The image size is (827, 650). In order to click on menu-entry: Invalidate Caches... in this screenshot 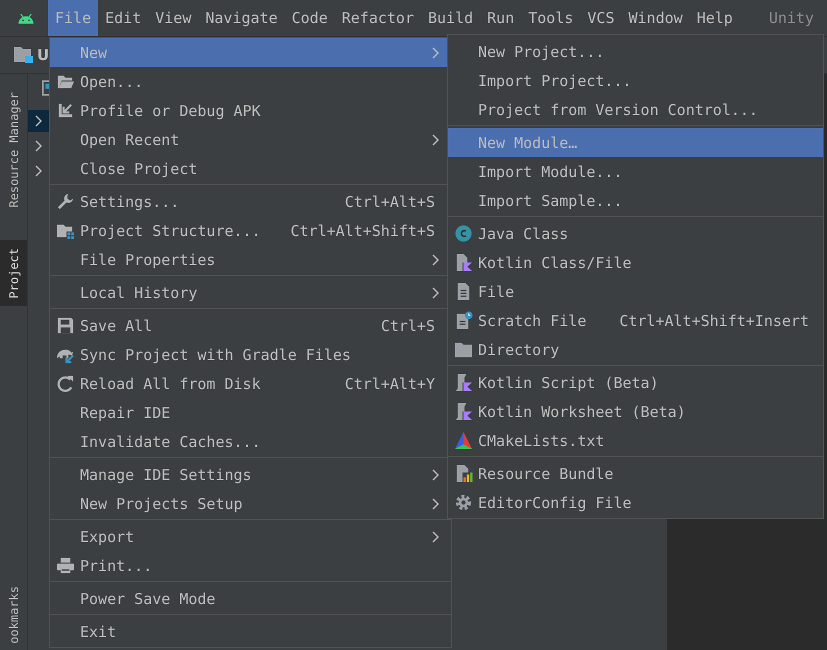, I will do `click(250, 441)`.